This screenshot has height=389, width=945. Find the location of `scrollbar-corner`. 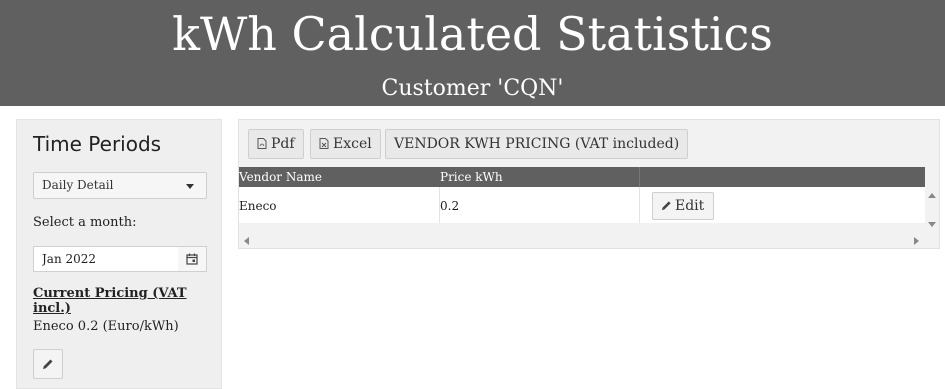

scrollbar-corner is located at coordinates (932, 177).